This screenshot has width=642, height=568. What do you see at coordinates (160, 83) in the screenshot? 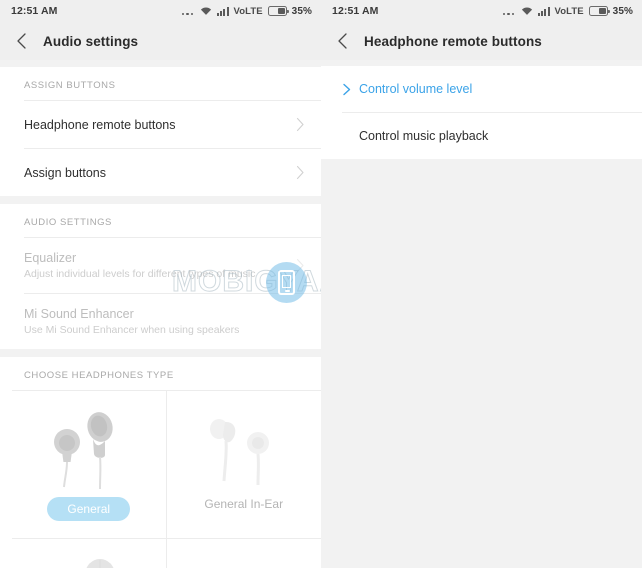
I see `section-header-assign-buttons: ASSIGN BUTTONS` at bounding box center [160, 83].